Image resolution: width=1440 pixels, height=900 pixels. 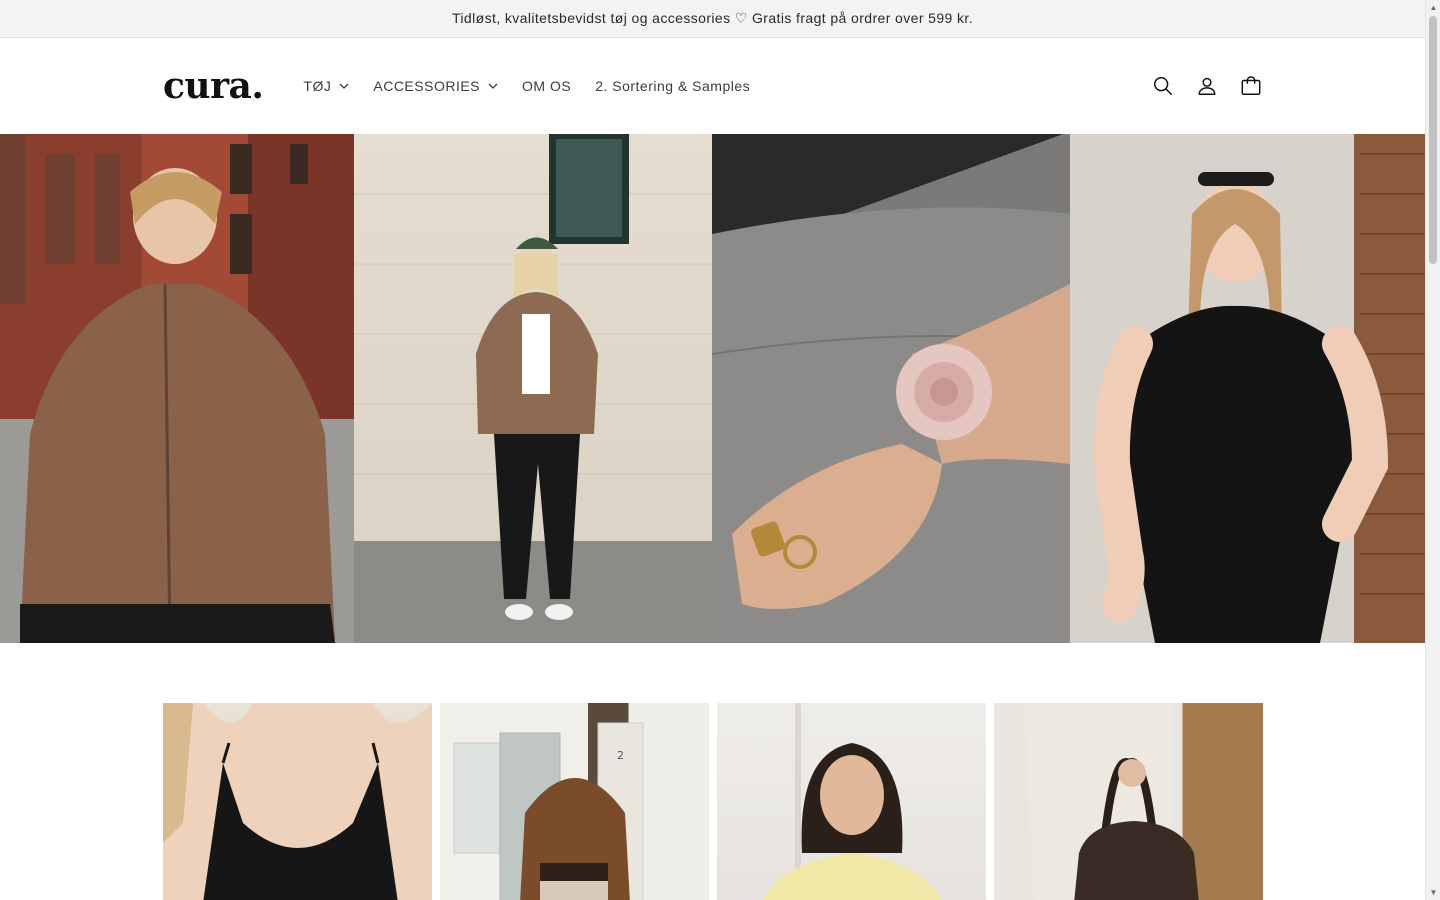 I want to click on product-card-camisole, so click(x=297, y=801).